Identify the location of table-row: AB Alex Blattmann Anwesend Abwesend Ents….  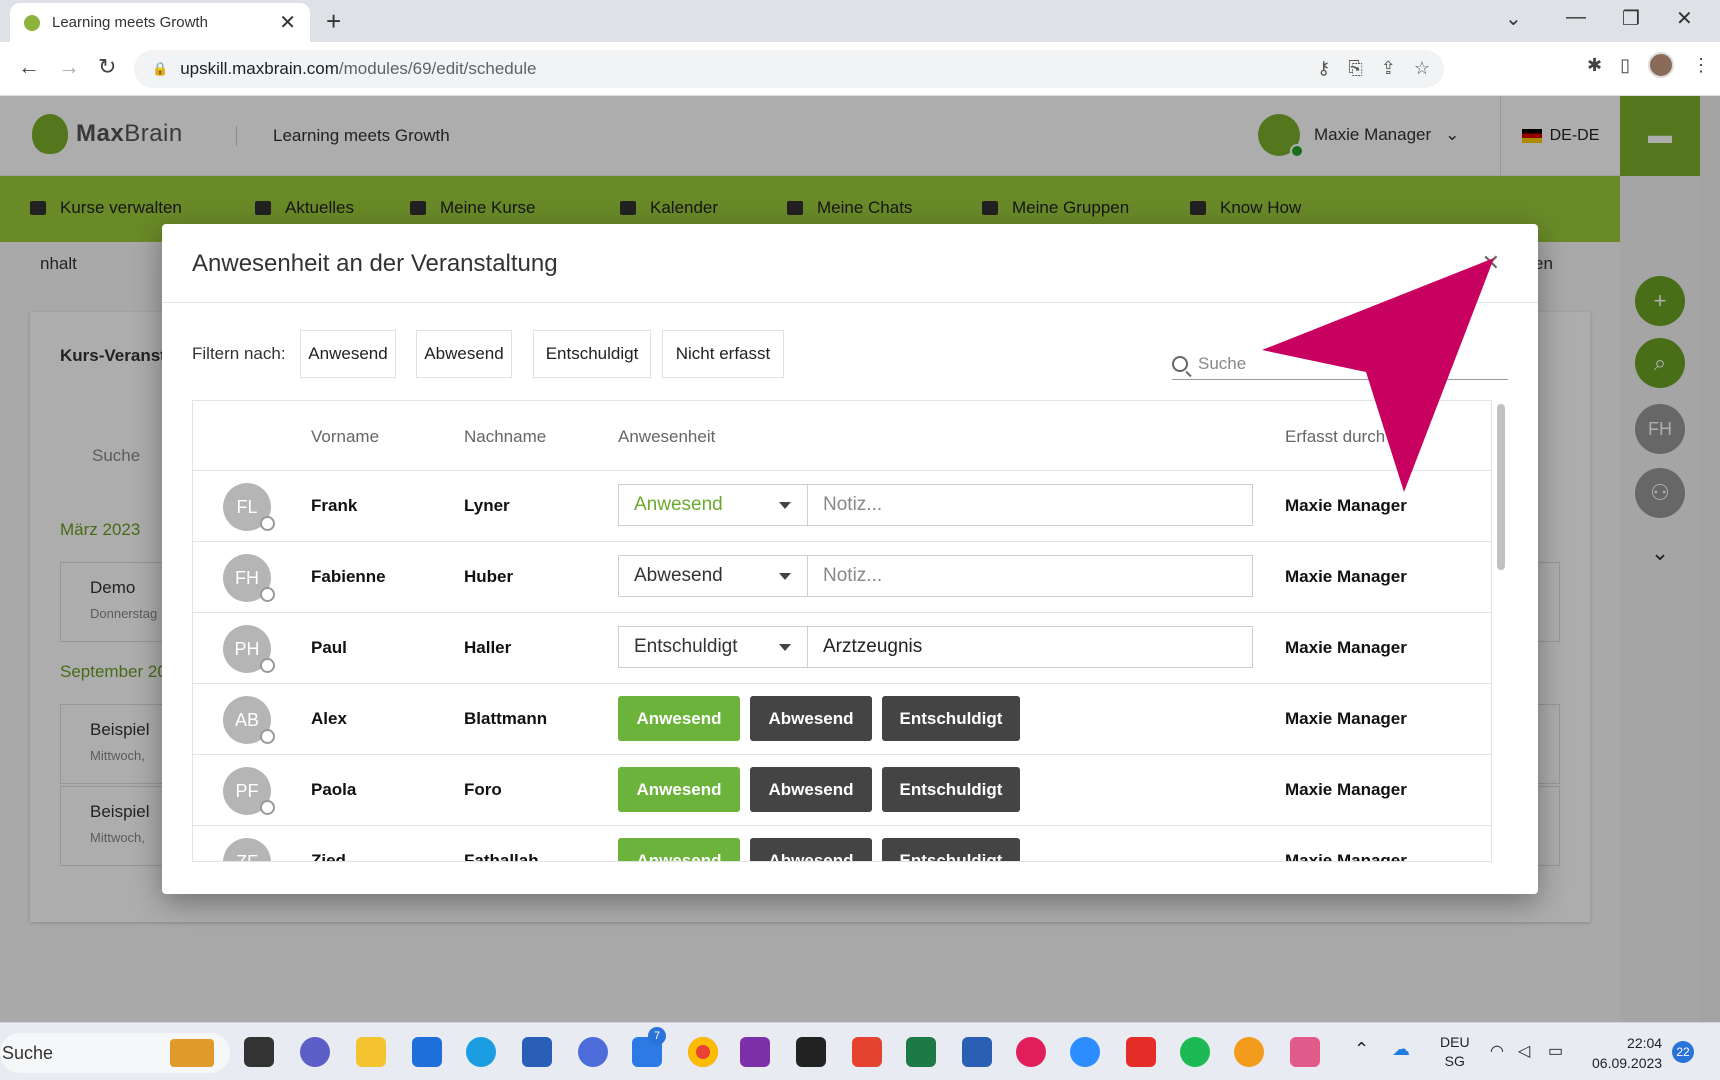
(842, 719).